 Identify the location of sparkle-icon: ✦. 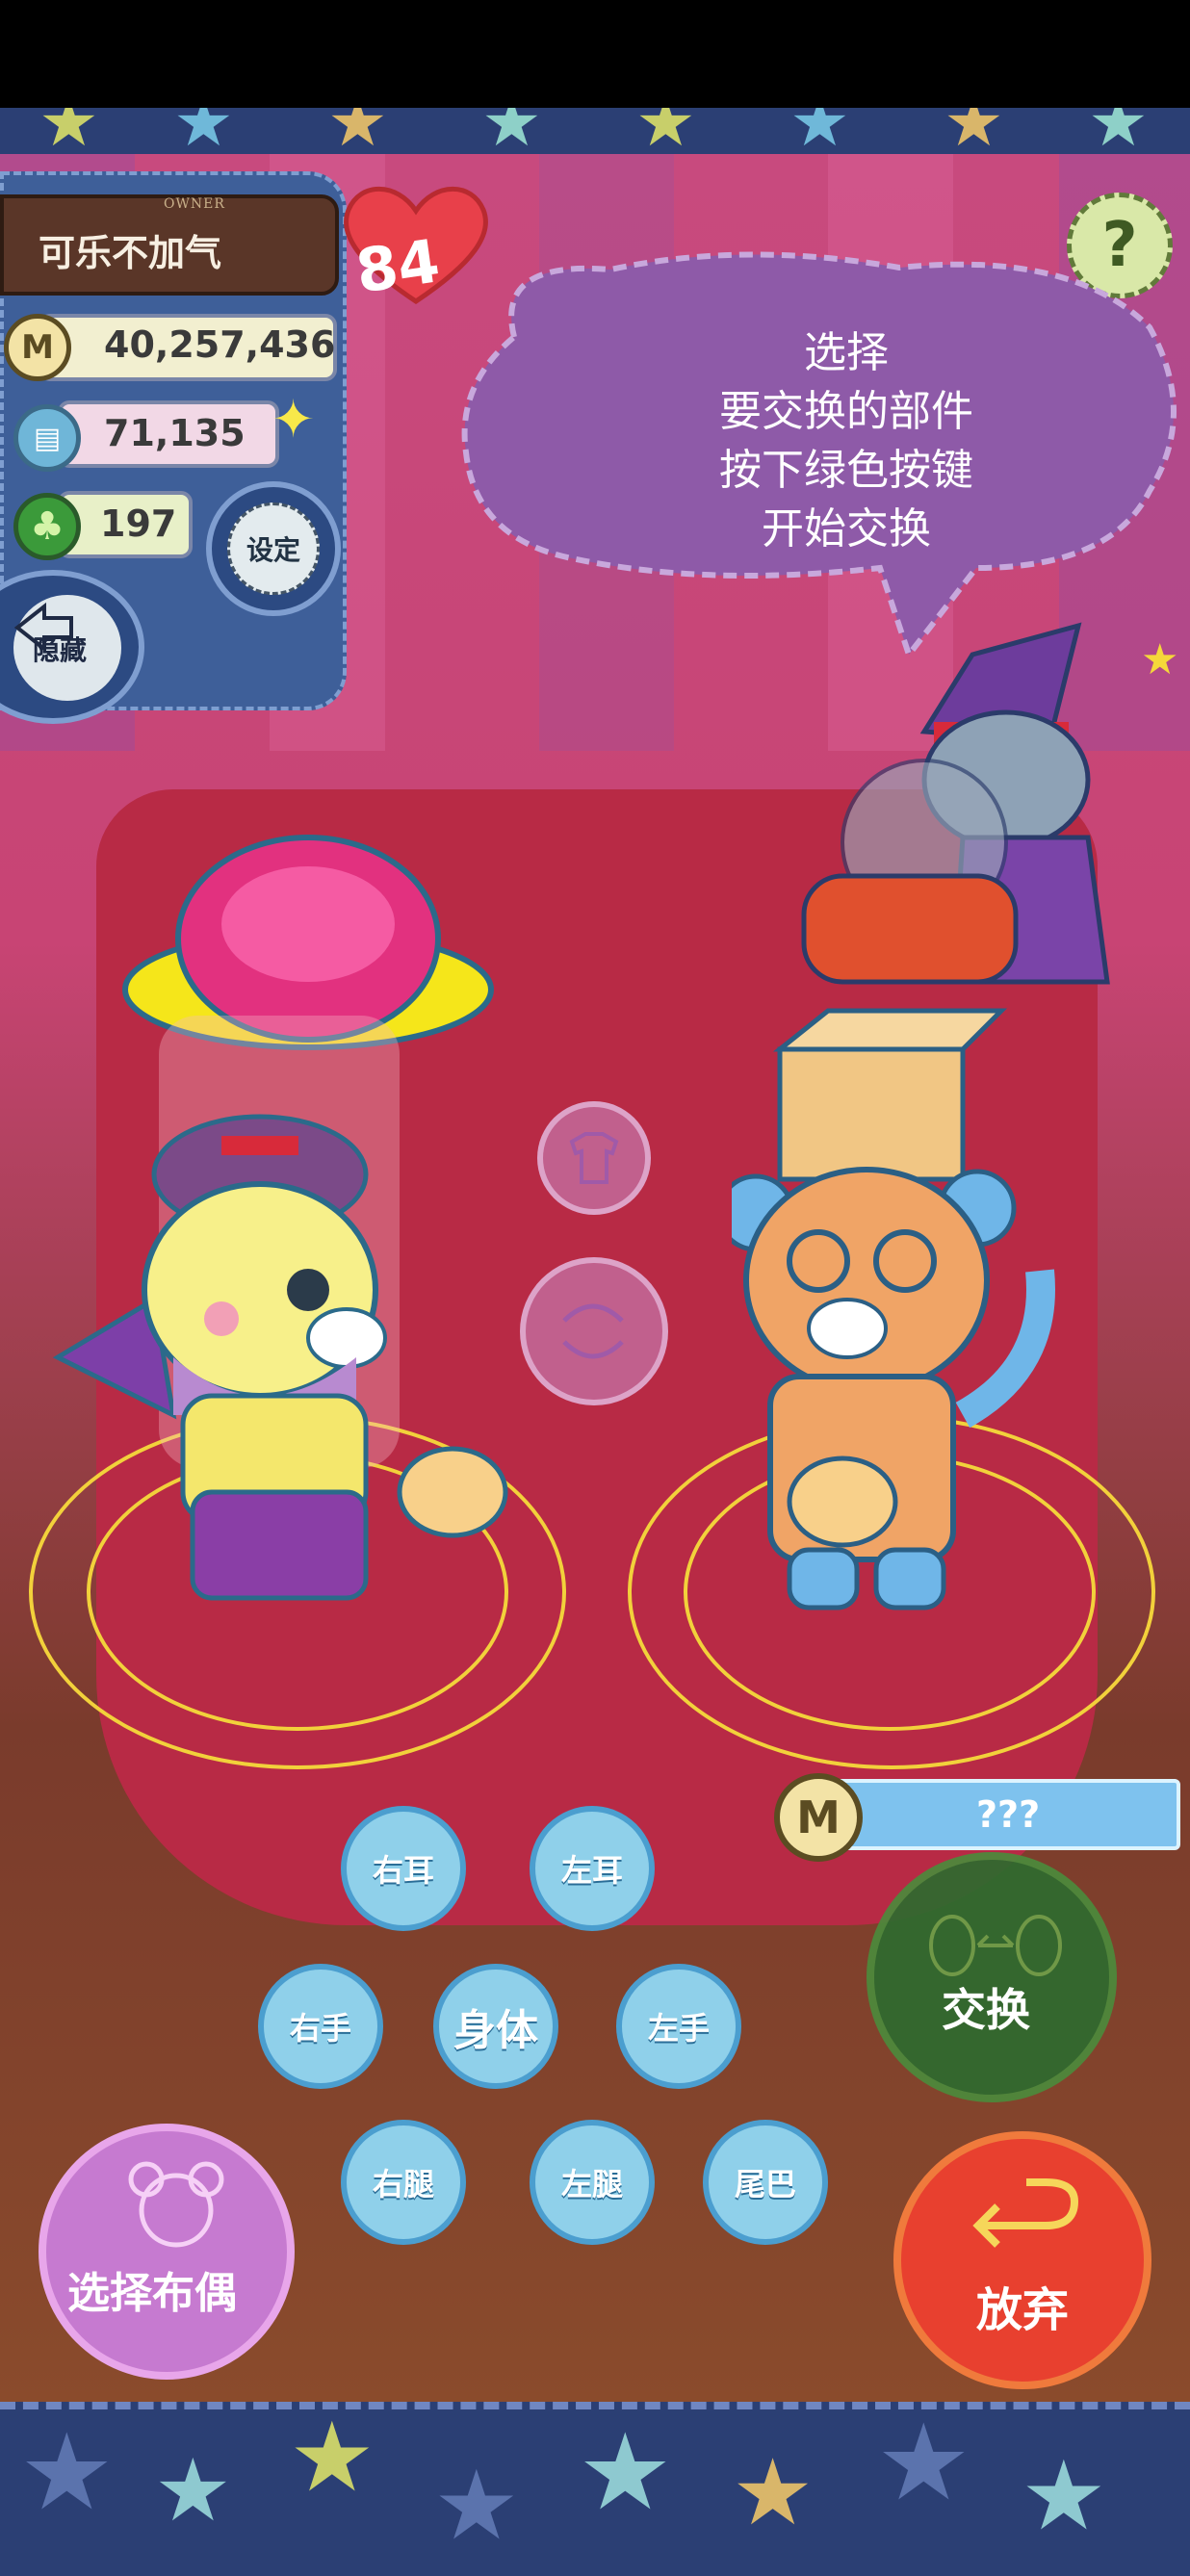
(294, 420).